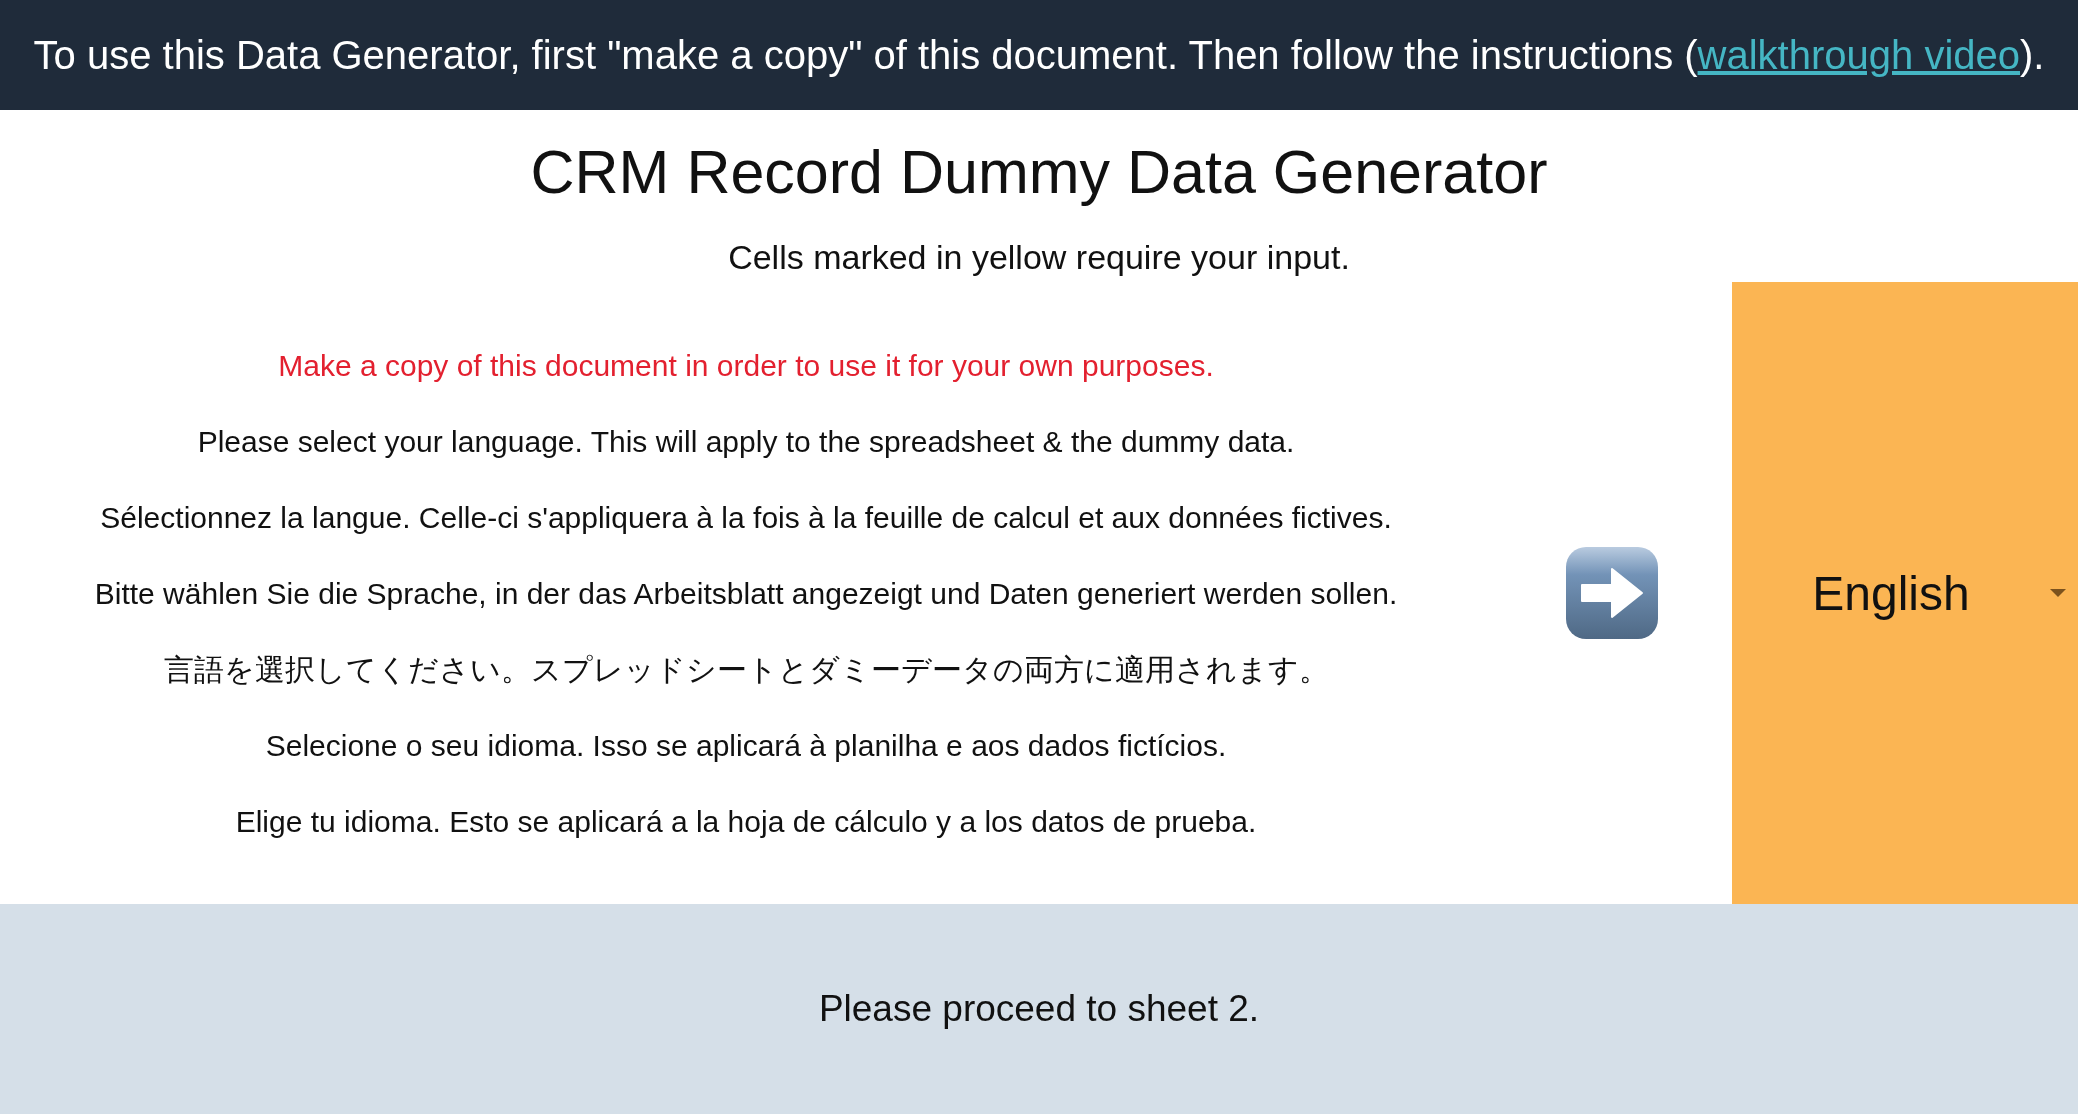 This screenshot has height=1114, width=2078. Describe the element at coordinates (1905, 593) in the screenshot. I see `language-dropdown: English` at that location.